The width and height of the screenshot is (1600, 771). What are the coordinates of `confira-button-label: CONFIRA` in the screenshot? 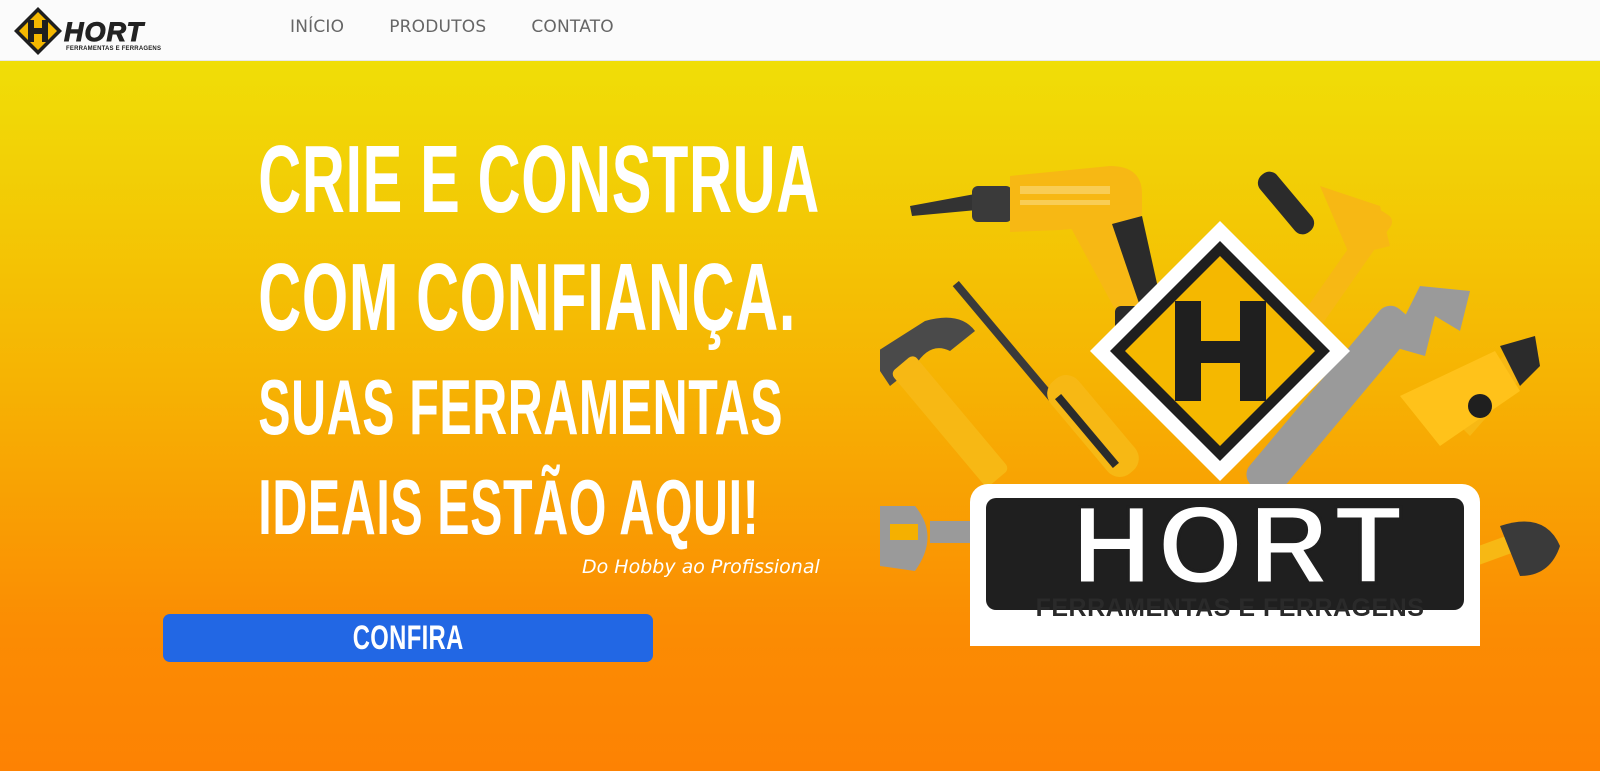 It's located at (408, 637).